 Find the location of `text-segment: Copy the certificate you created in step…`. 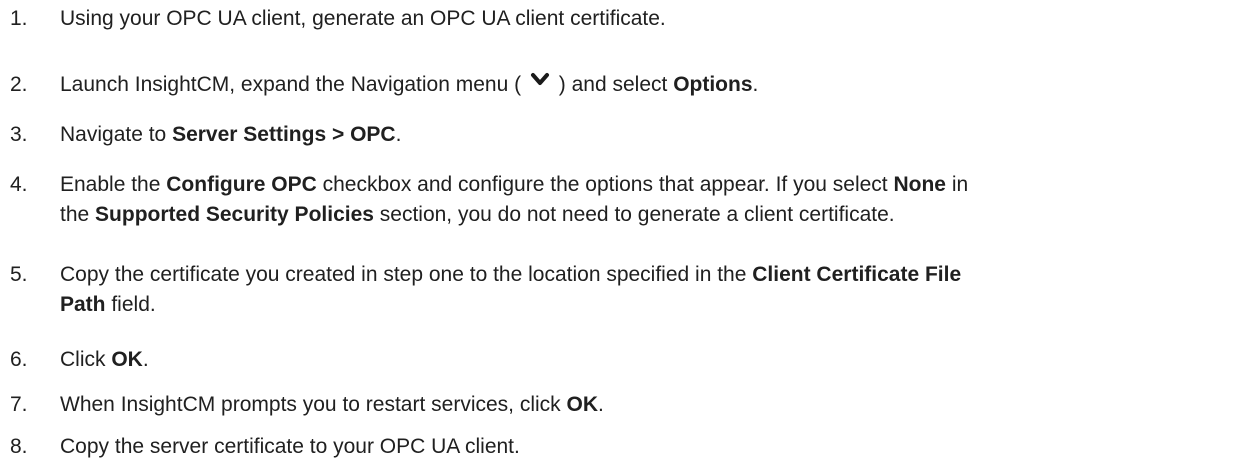

text-segment: Copy the certificate you created in step… is located at coordinates (406, 274).